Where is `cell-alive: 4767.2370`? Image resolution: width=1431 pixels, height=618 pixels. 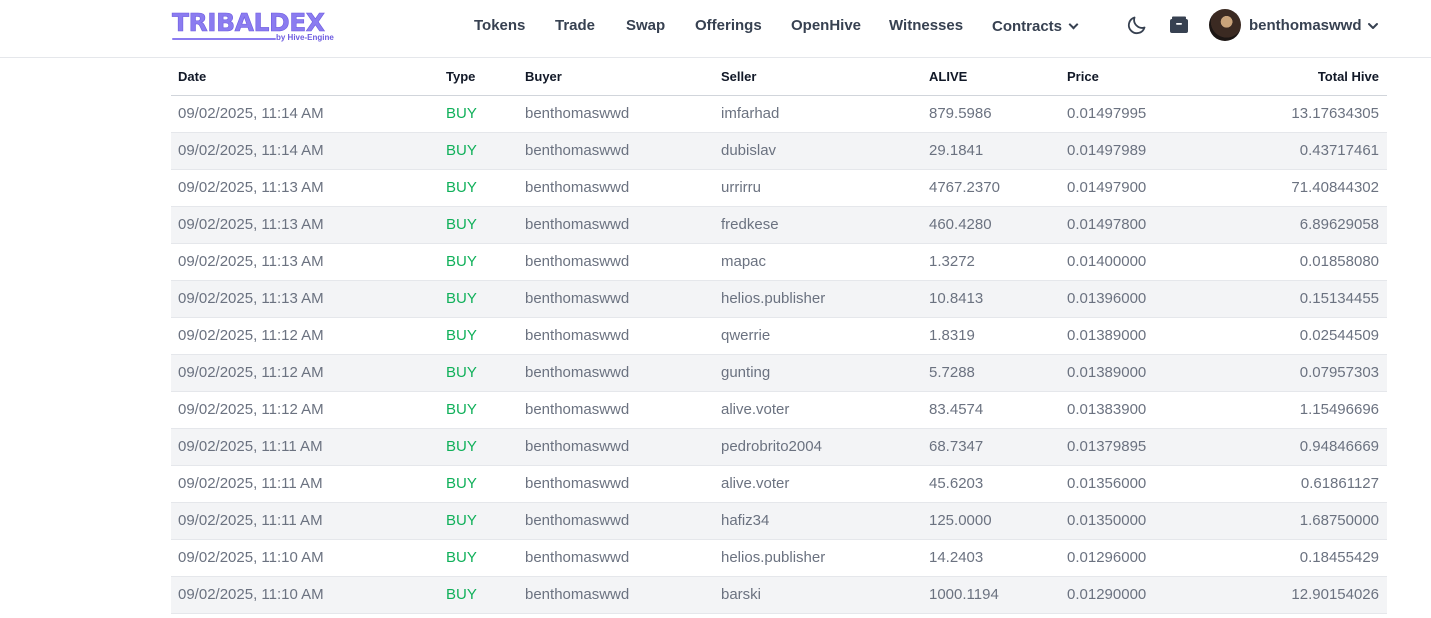 cell-alive: 4767.2370 is located at coordinates (991, 188).